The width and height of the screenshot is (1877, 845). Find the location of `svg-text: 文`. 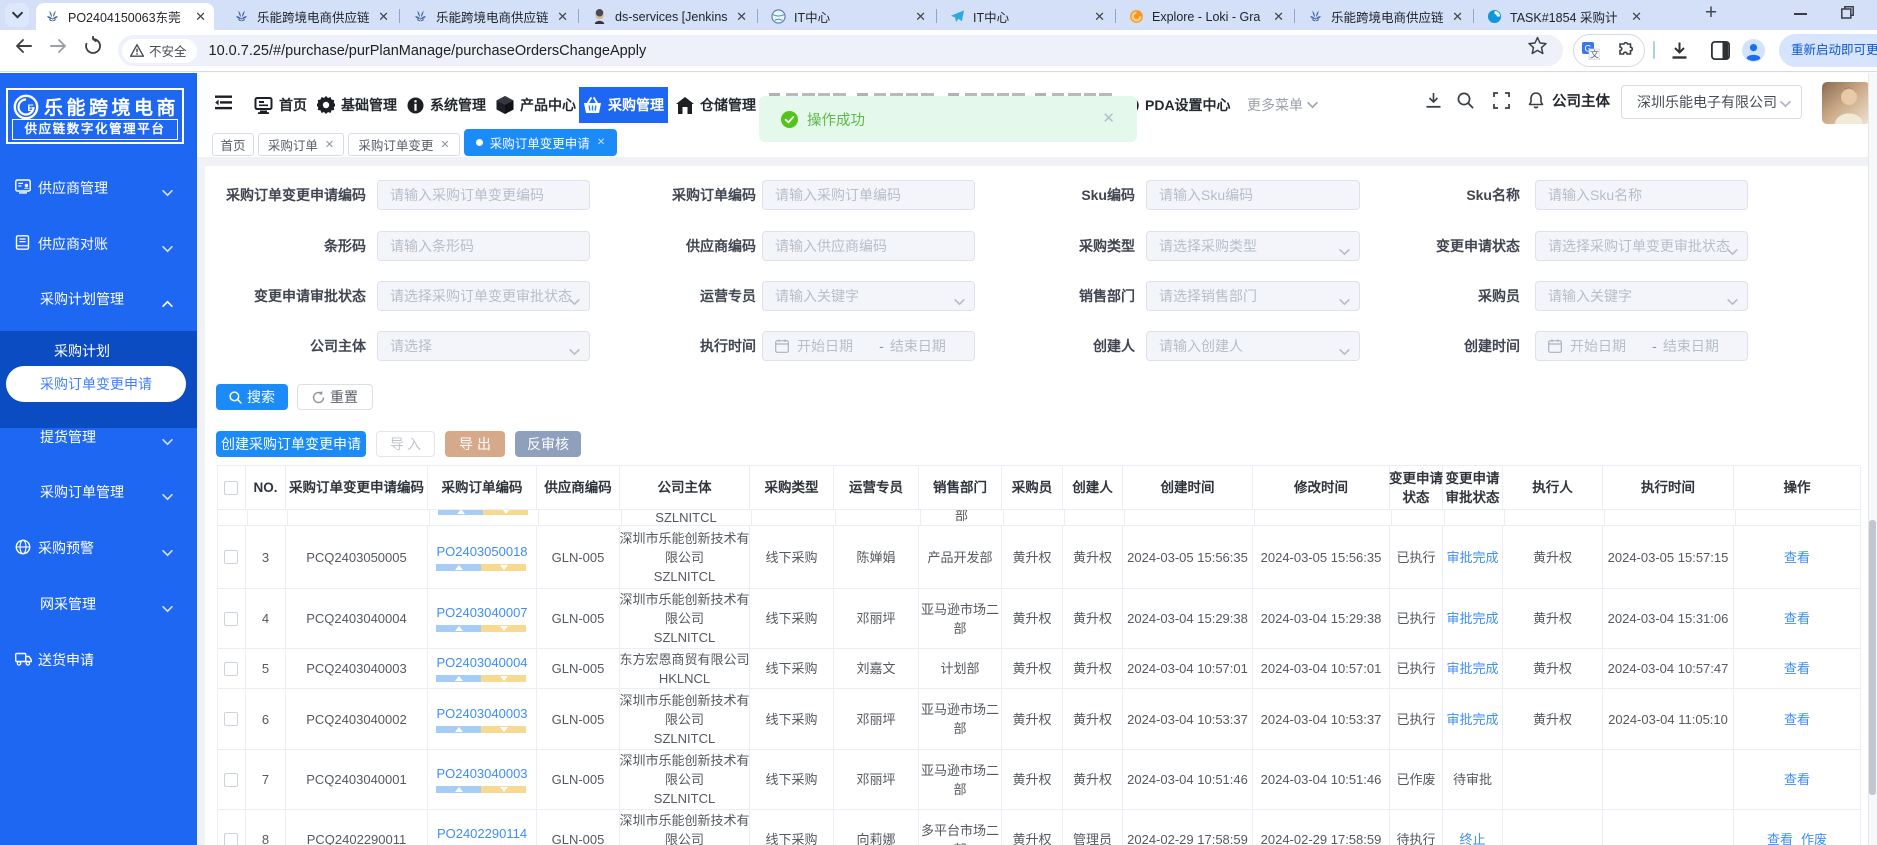

svg-text: 文 is located at coordinates (1594, 54).